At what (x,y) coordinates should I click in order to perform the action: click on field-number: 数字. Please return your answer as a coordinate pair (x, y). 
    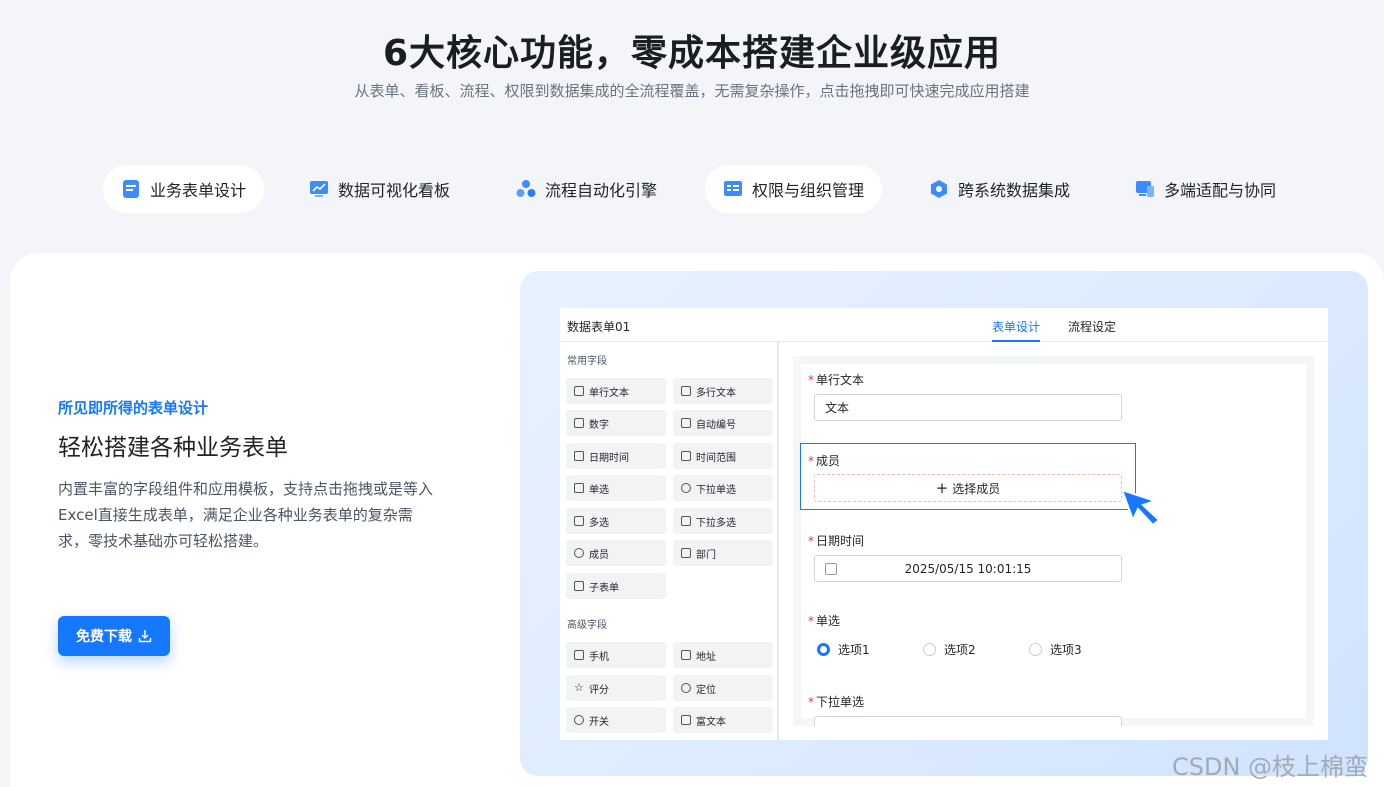
    Looking at the image, I should click on (616, 423).